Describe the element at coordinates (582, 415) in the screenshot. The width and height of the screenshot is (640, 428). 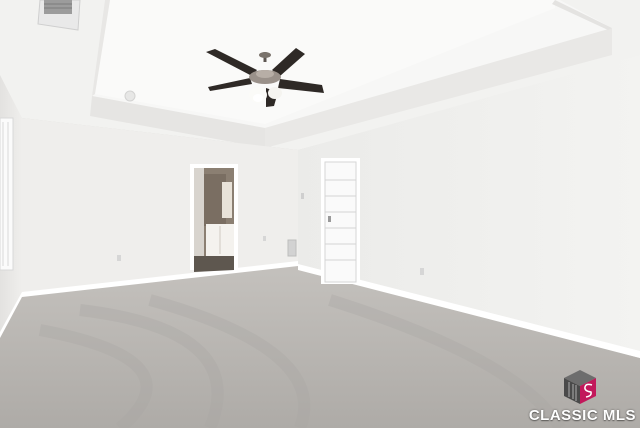
I see `watermark-brand-text: CLASSIC MLS` at that location.